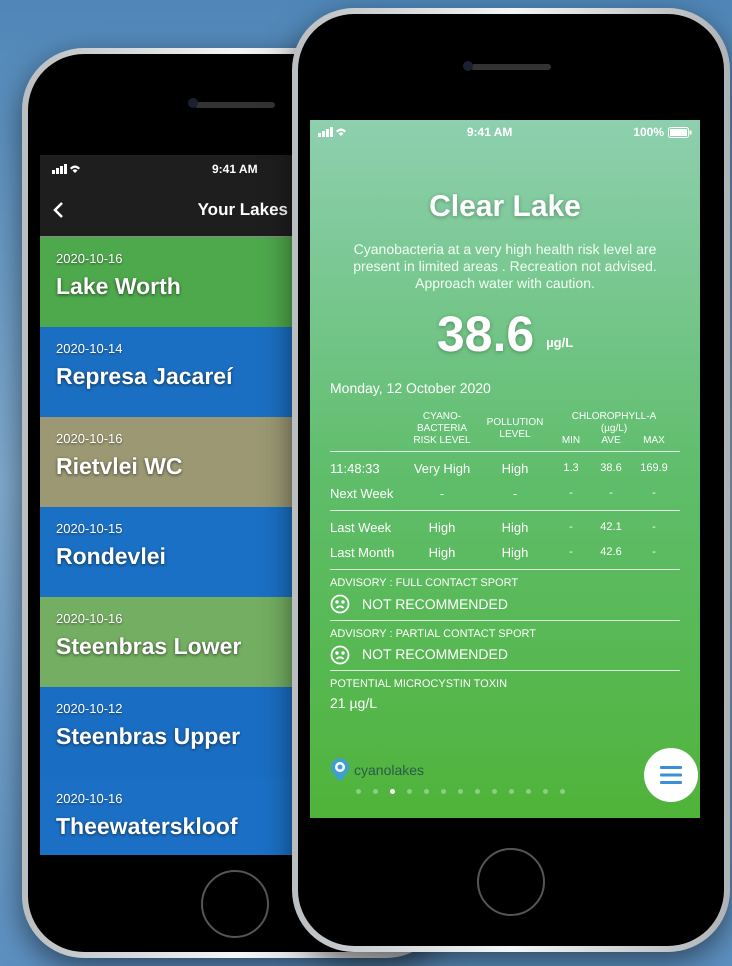  Describe the element at coordinates (362, 493) in the screenshot. I see `table-cell-text: Next Week` at that location.